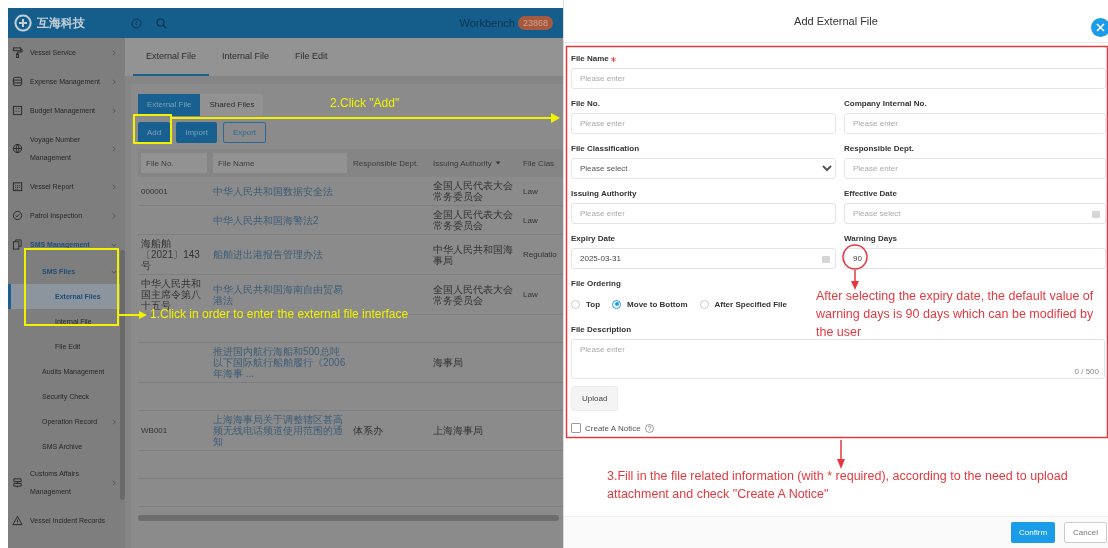  I want to click on field-label: File Ordering, so click(596, 284).